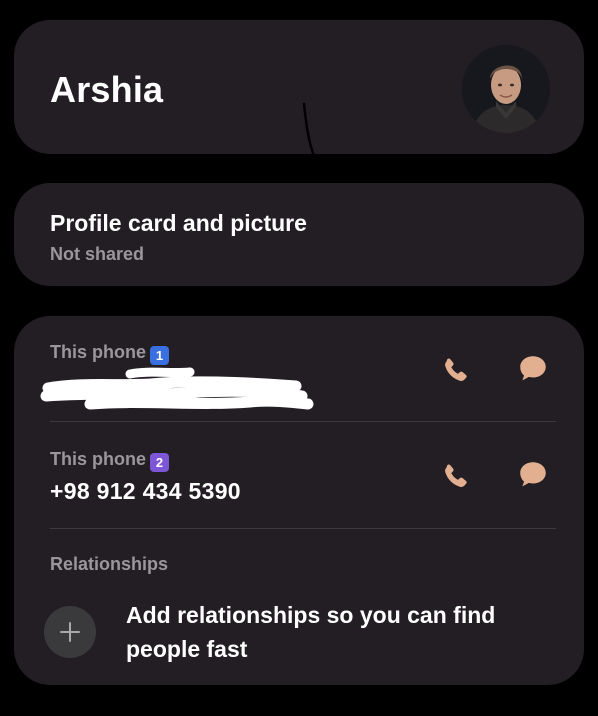 This screenshot has height=716, width=598. I want to click on profile-card-title: Profile card and picture, so click(178, 223).